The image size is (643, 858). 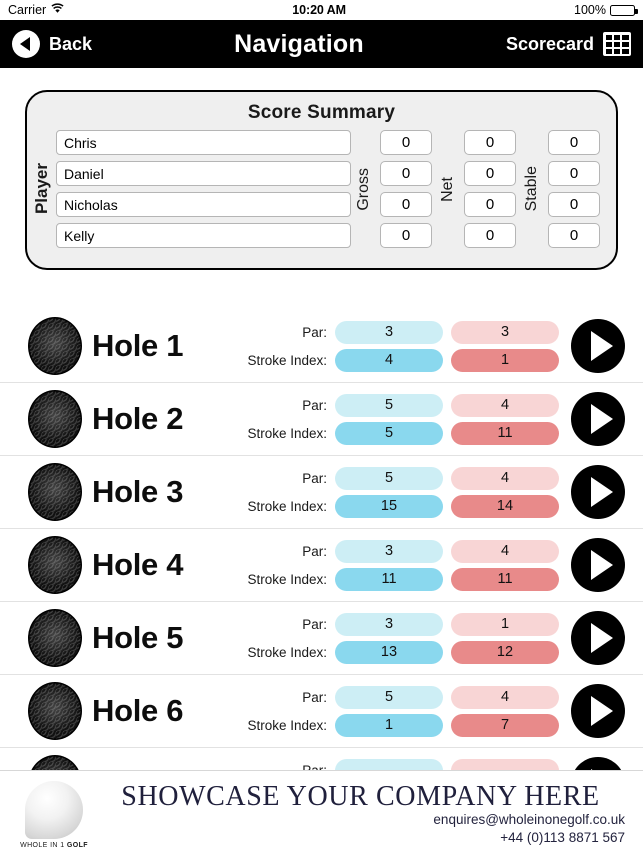 I want to click on hole-row: Hole 2 Par: 5 4 Stroke Index: 5 11, so click(x=321, y=419).